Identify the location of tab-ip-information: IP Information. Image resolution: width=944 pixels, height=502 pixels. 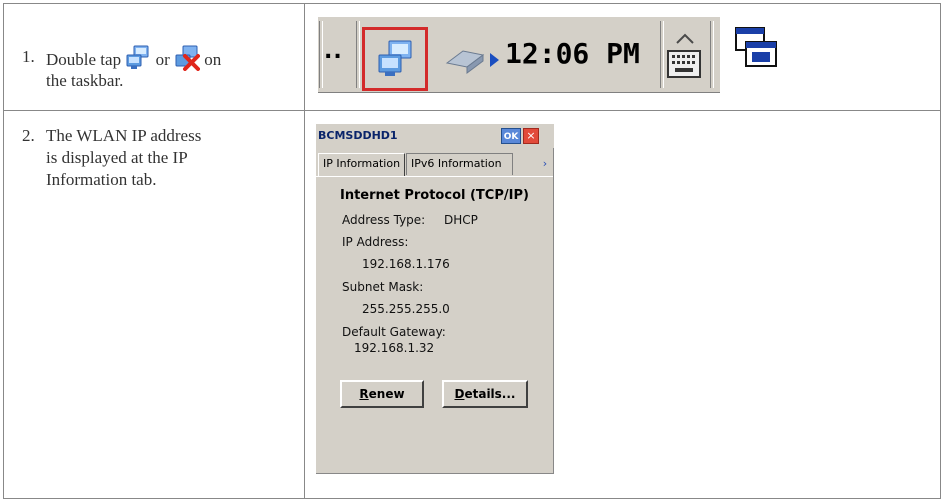
(361, 165).